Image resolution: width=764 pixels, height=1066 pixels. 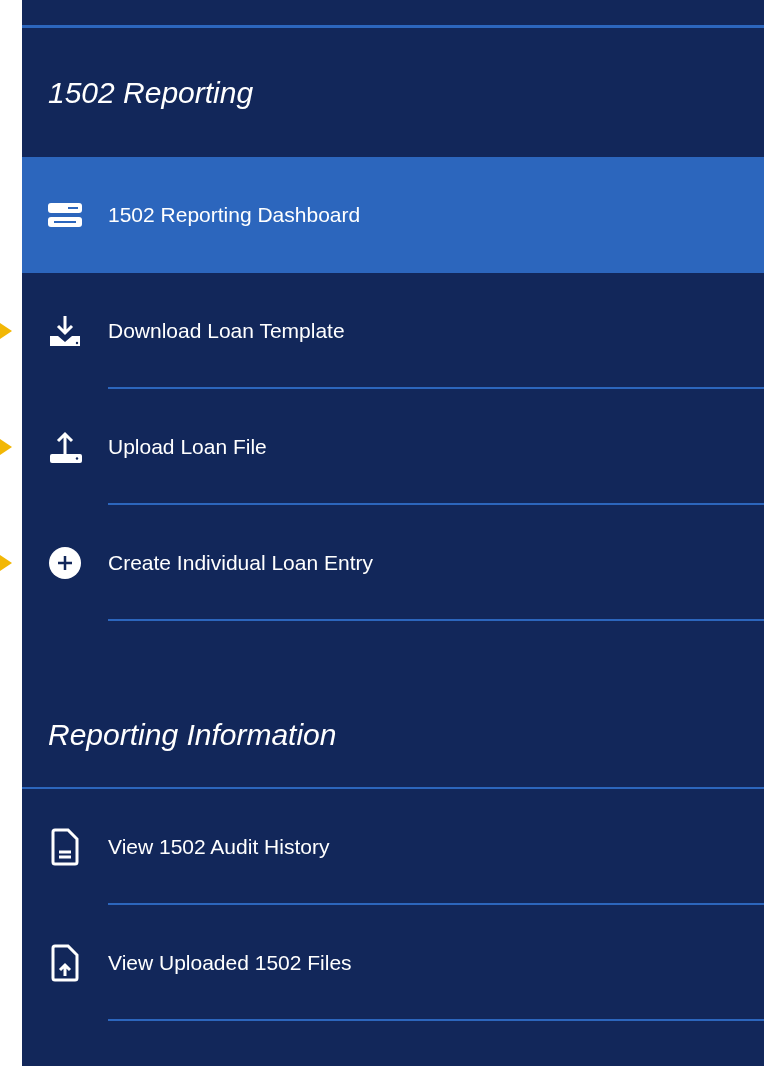 I want to click on download-icon, so click(x=65, y=331).